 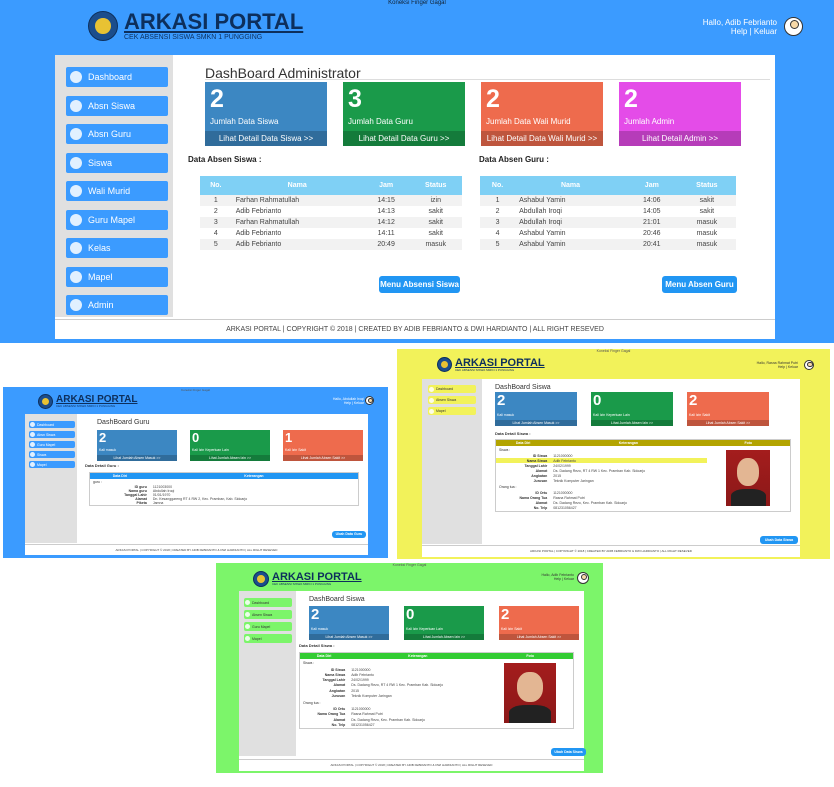 What do you see at coordinates (100, 276) in the screenshot?
I see `sidebar-item-label: Mapel` at bounding box center [100, 276].